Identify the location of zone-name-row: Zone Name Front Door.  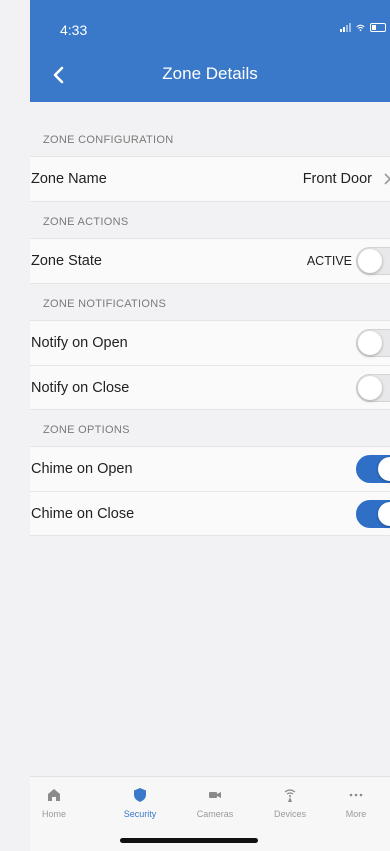
(210, 179).